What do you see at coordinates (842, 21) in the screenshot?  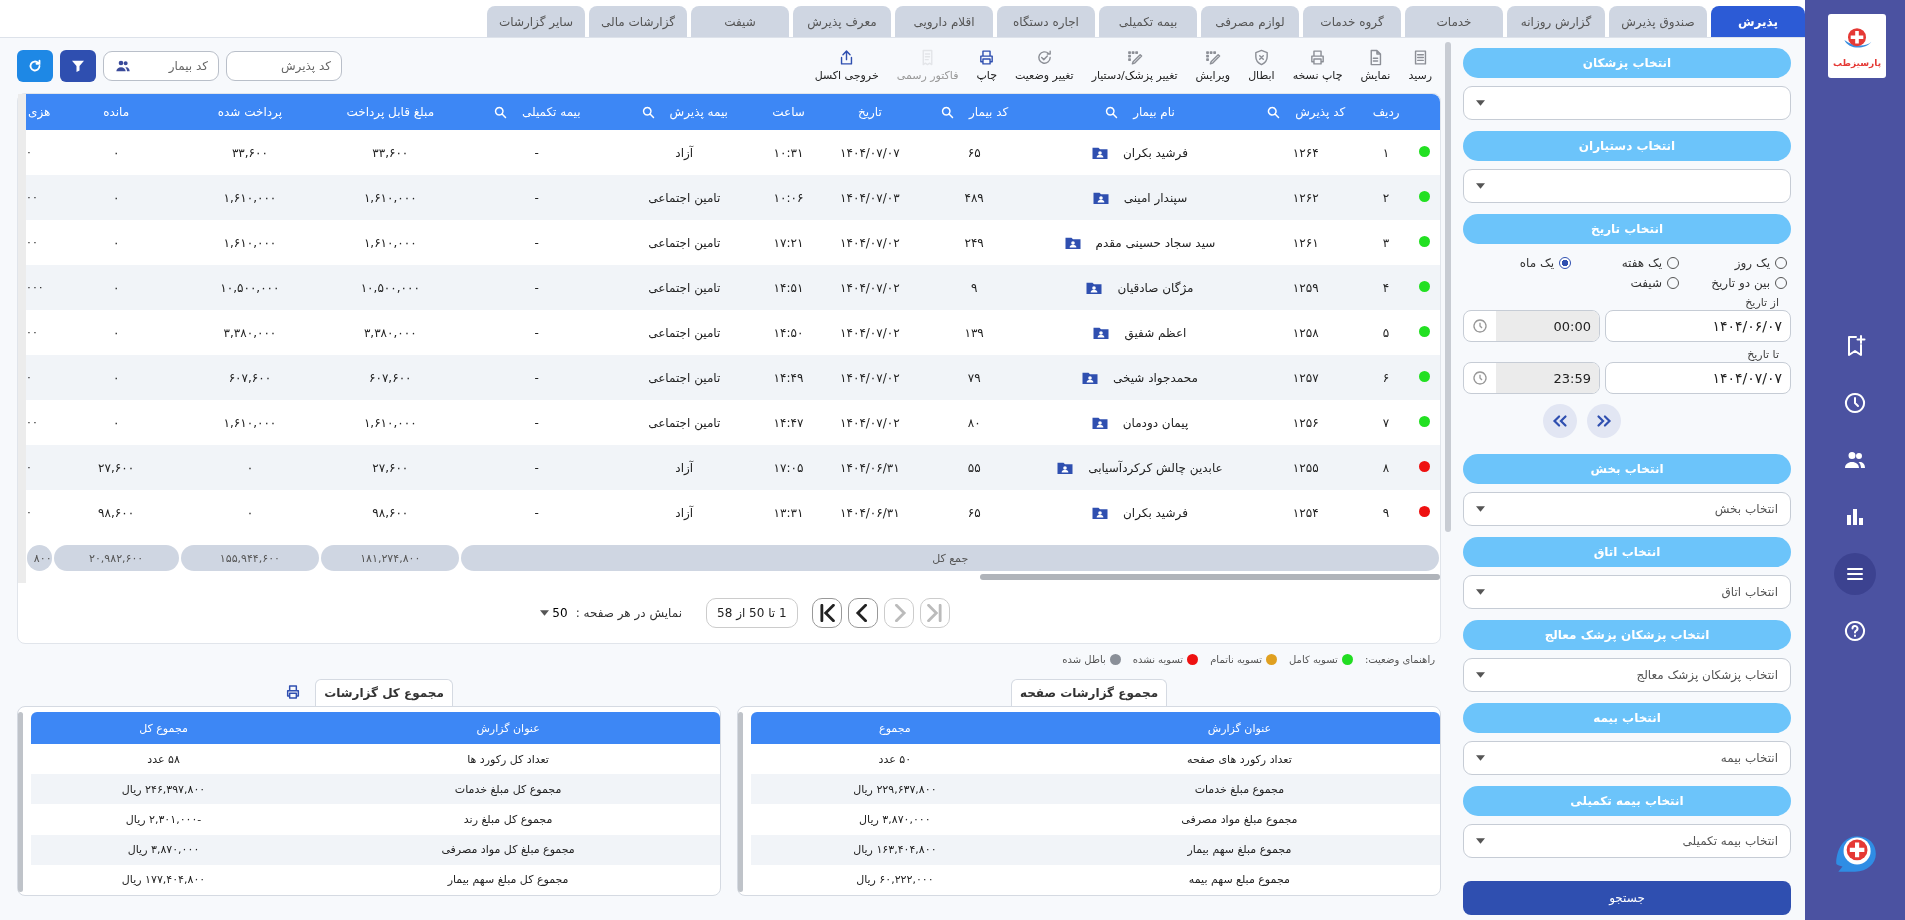 I see `tab: معرف پذیرش` at bounding box center [842, 21].